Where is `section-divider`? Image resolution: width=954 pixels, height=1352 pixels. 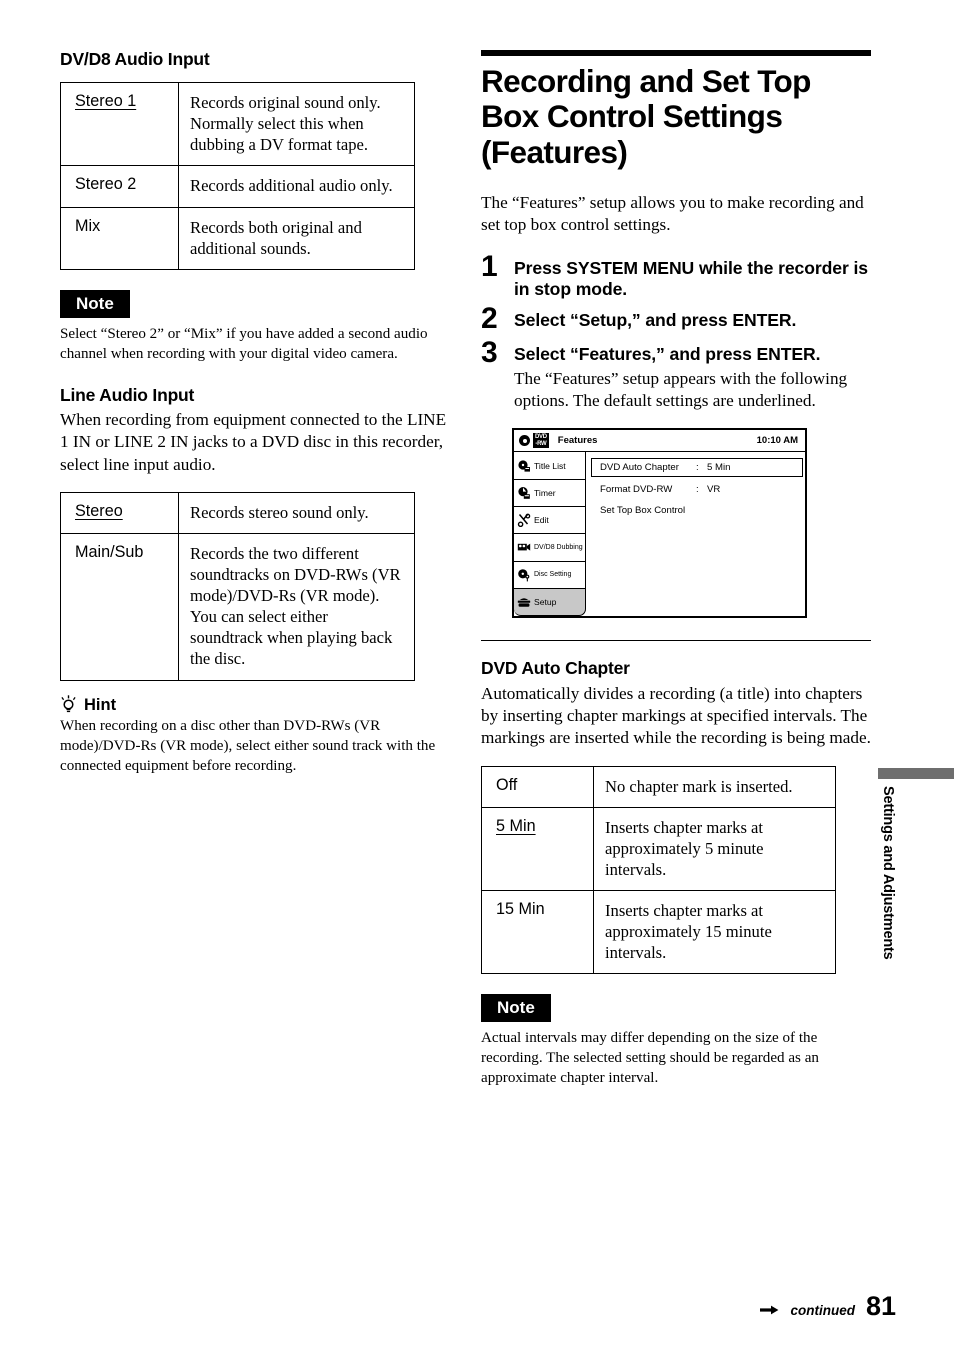 section-divider is located at coordinates (676, 641).